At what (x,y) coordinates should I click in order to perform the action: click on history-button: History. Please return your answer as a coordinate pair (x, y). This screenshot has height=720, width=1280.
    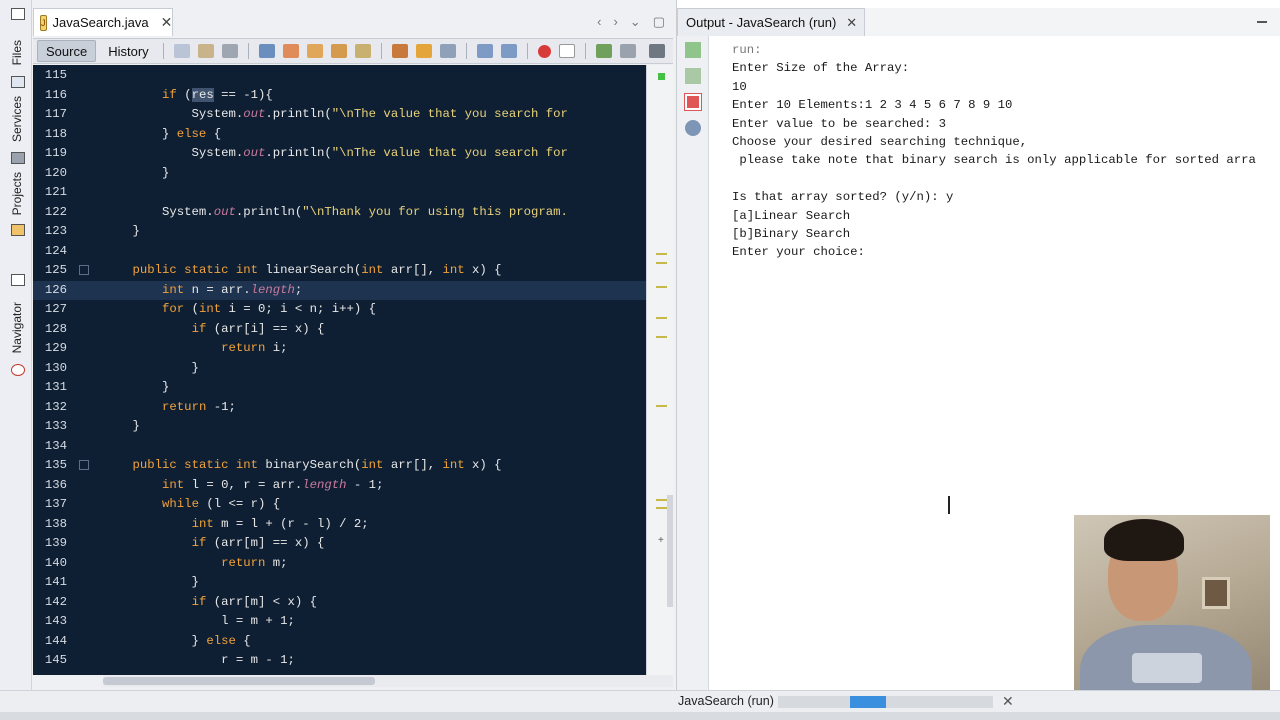
    Looking at the image, I should click on (128, 51).